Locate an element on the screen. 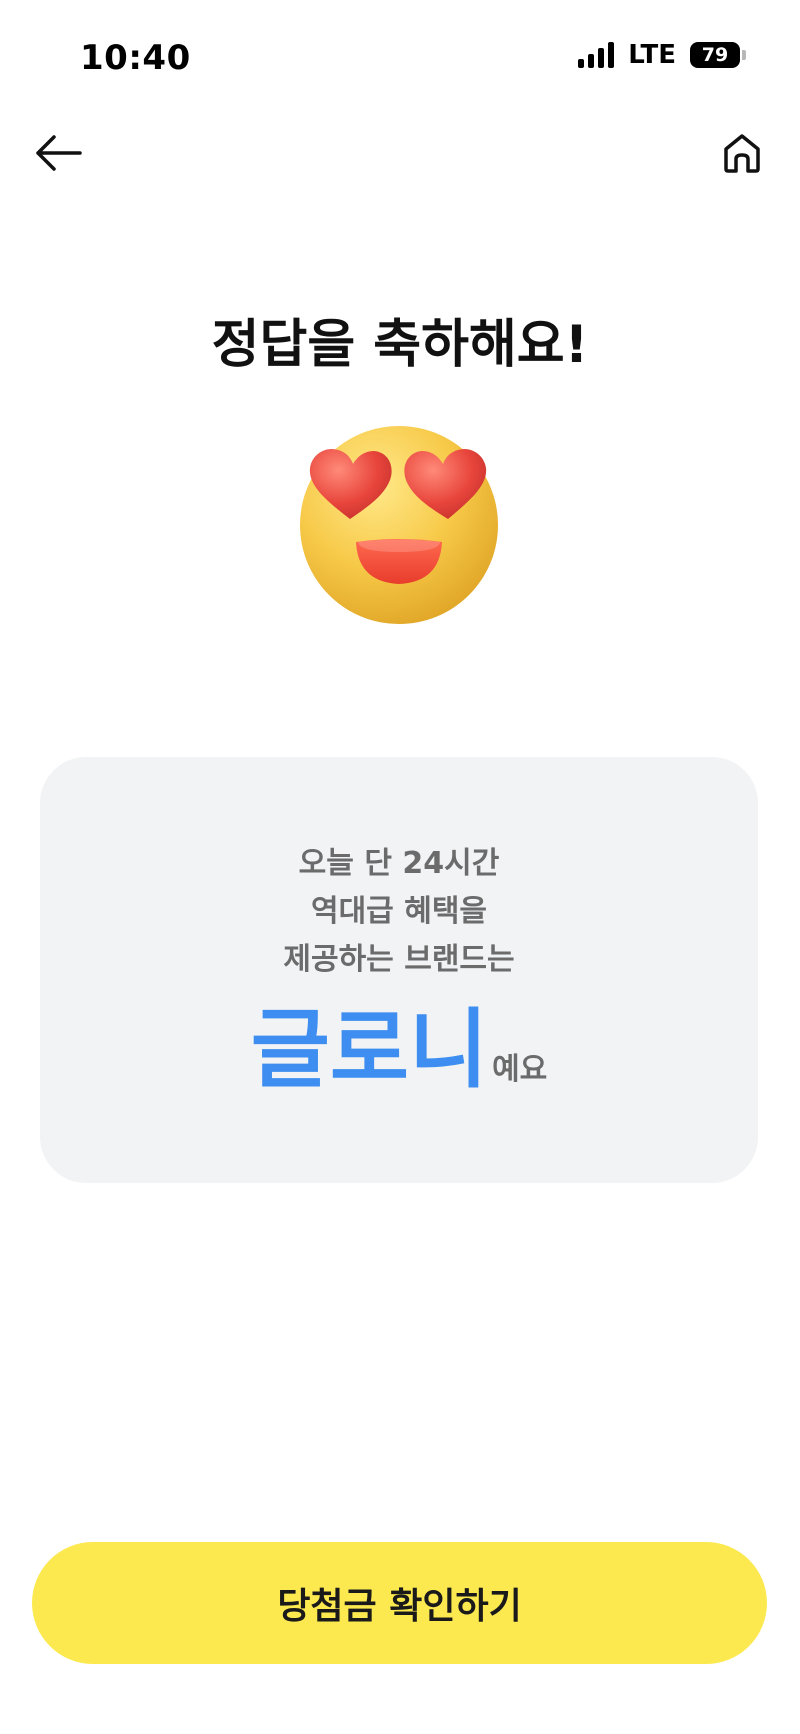 This screenshot has width=800, height=1734. card-description: 오늘 단 24시간 역대급 혜택을 제공하는 브랜드는 is located at coordinates (399, 912).